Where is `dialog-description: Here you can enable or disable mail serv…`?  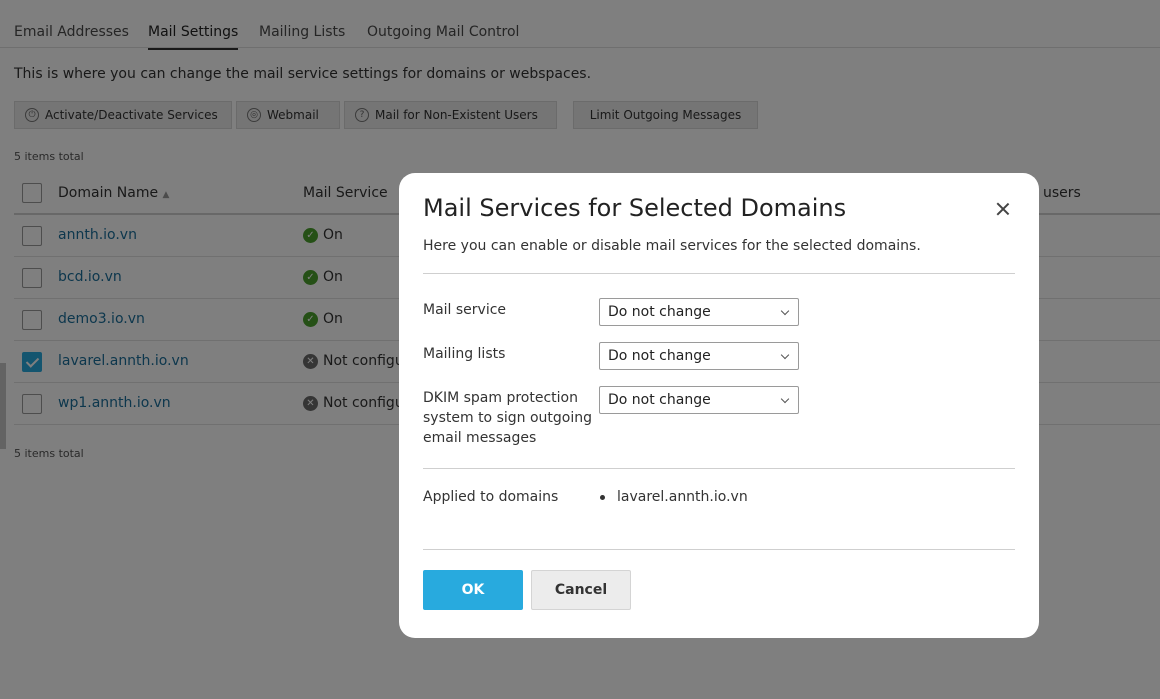
dialog-description: Here you can enable or disable mail serv… is located at coordinates (672, 246).